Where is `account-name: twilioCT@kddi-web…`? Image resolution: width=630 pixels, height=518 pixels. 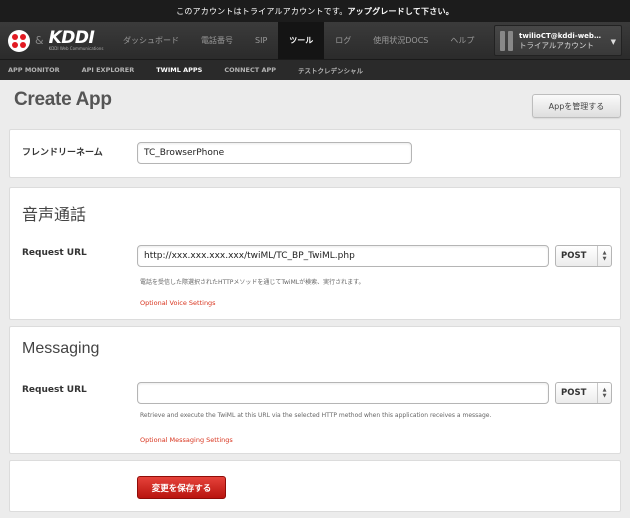
account-name: twilioCT@kddi-web… is located at coordinates (560, 35).